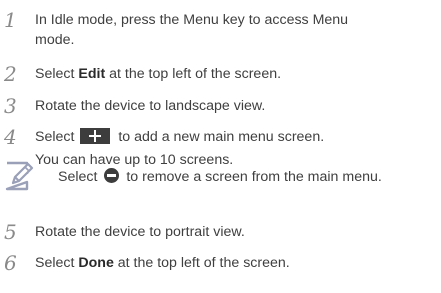 The image size is (441, 293). What do you see at coordinates (112, 175) in the screenshot?
I see `minus-circle-icon` at bounding box center [112, 175].